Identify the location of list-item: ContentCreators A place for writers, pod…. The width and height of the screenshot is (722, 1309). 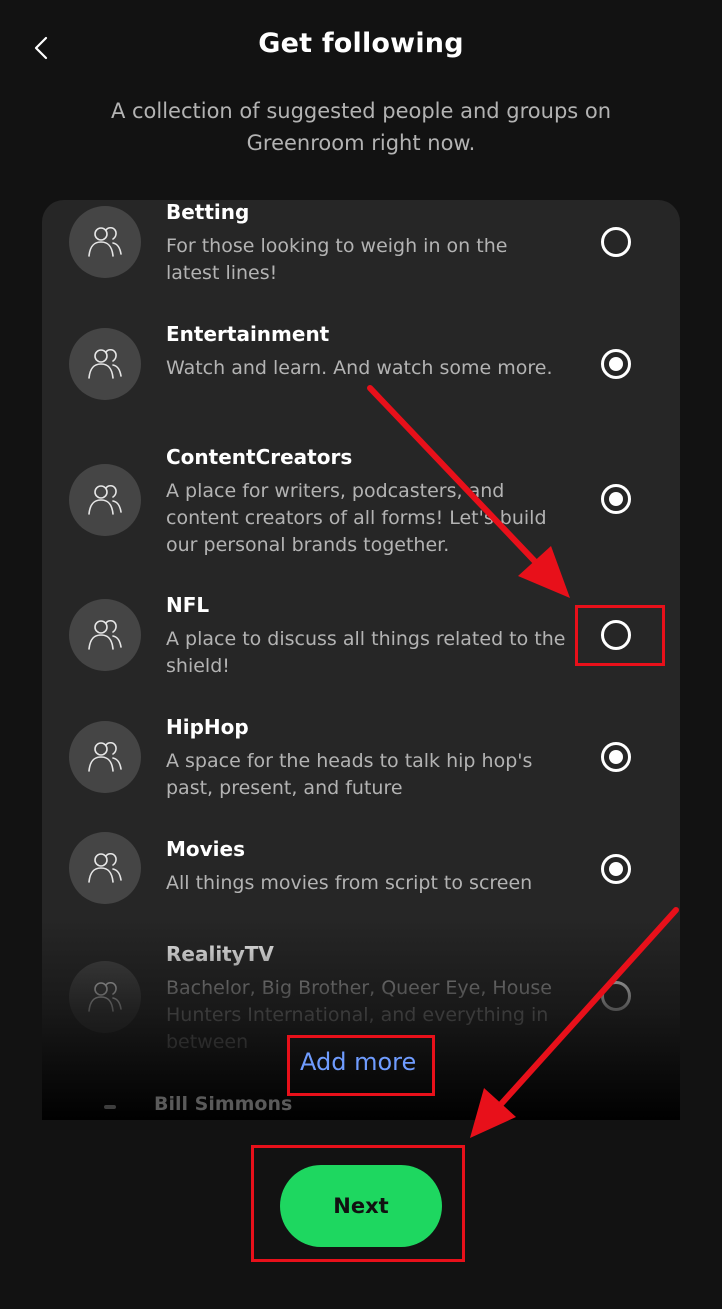
(361, 507).